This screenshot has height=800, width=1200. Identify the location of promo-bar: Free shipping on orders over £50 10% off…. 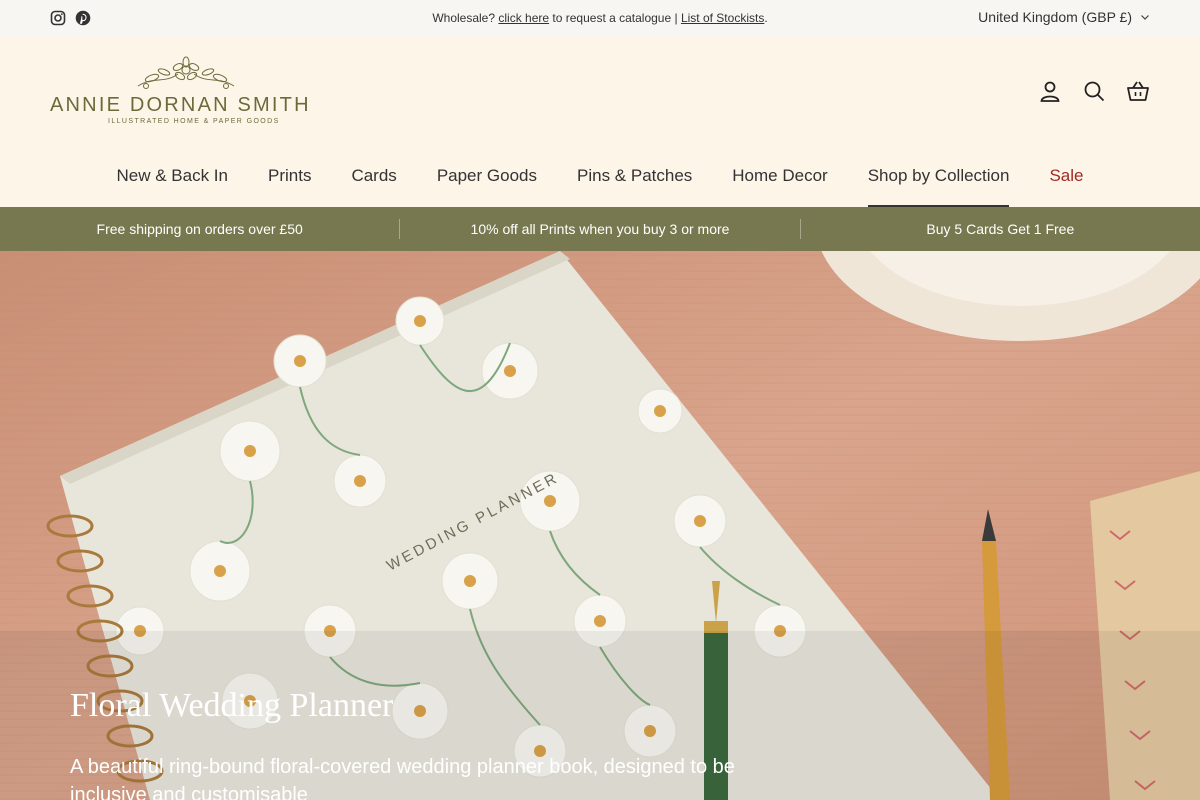
(600, 229).